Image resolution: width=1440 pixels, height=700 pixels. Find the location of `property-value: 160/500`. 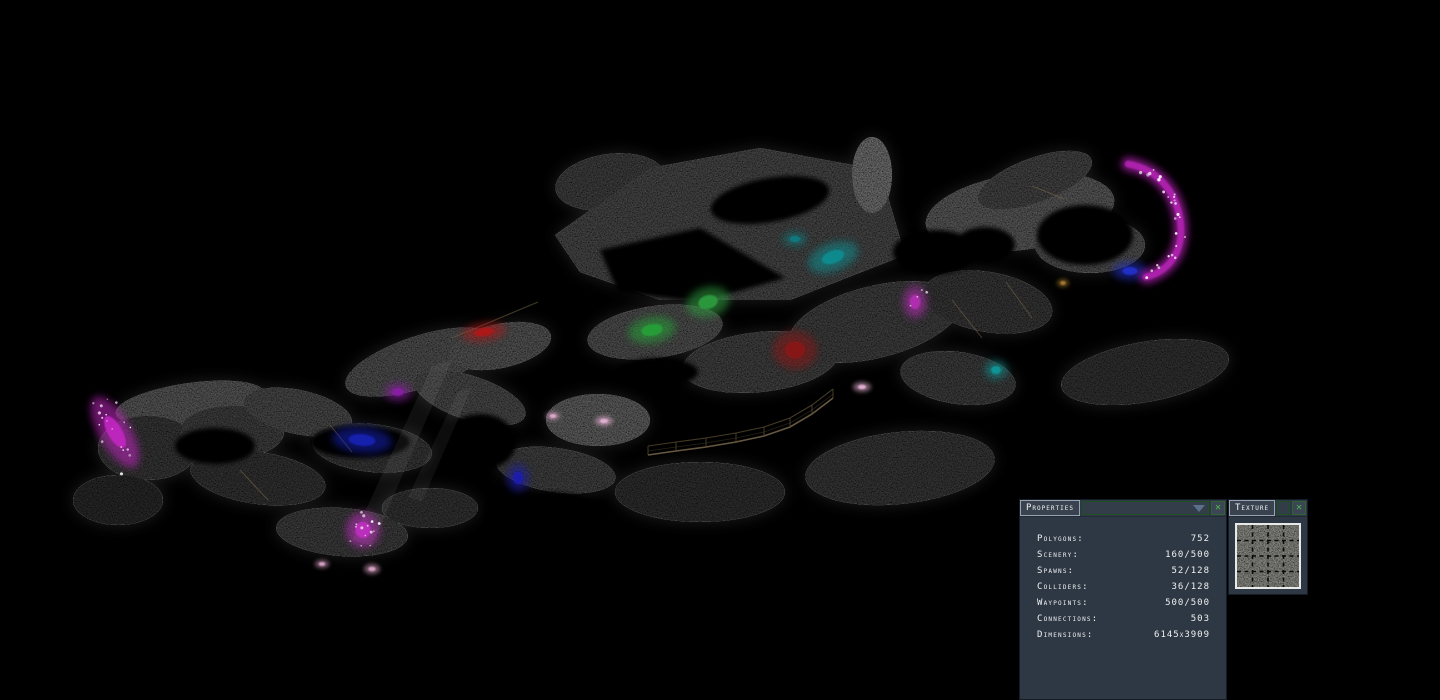

property-value: 160/500 is located at coordinates (1187, 555).